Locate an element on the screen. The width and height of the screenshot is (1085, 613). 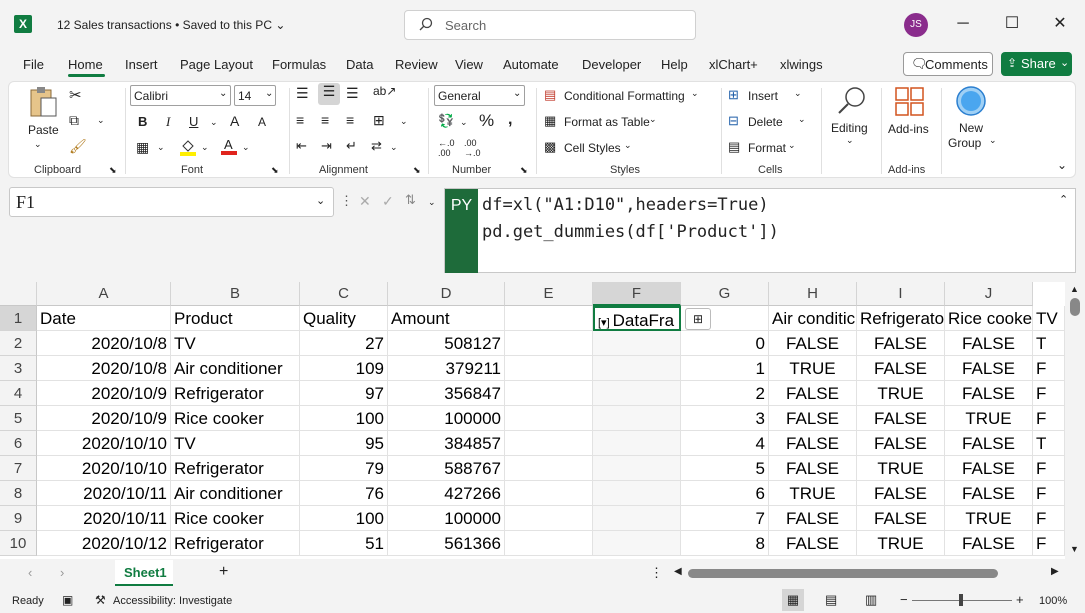
cell-c6: 95 is located at coordinates (344, 443).